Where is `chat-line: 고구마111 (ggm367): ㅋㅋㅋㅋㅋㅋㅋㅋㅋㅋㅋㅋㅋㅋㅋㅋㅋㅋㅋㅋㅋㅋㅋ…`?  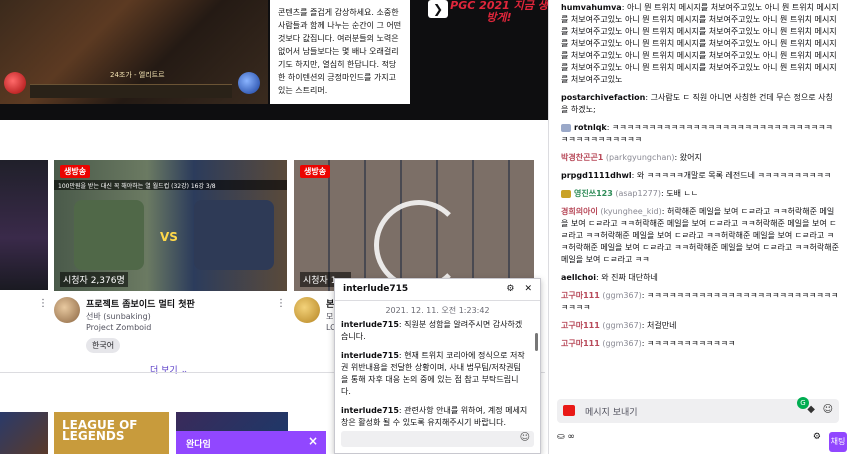
chat-line: 고구마111 (ggm367): ㅋㅋㅋㅋㅋㅋㅋㅋㅋㅋㅋㅋㅋㅋㅋㅋㅋㅋㅋㅋㅋㅋㅋ… is located at coordinates (700, 301).